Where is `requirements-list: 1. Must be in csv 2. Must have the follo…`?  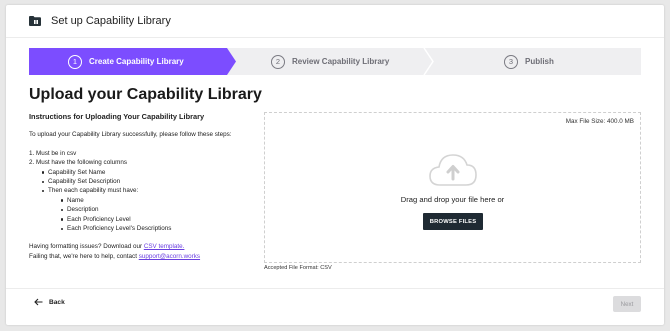 requirements-list: 1. Must be in csv 2. Must have the follo… is located at coordinates (146, 191).